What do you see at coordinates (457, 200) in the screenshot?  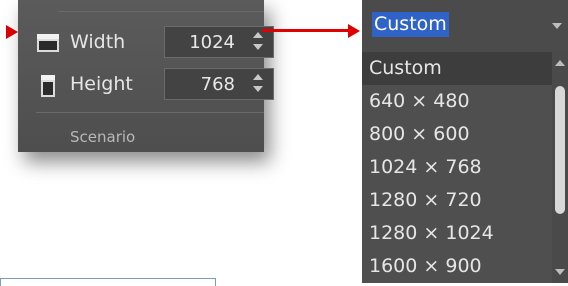 I see `list-item: 1280 × 720` at bounding box center [457, 200].